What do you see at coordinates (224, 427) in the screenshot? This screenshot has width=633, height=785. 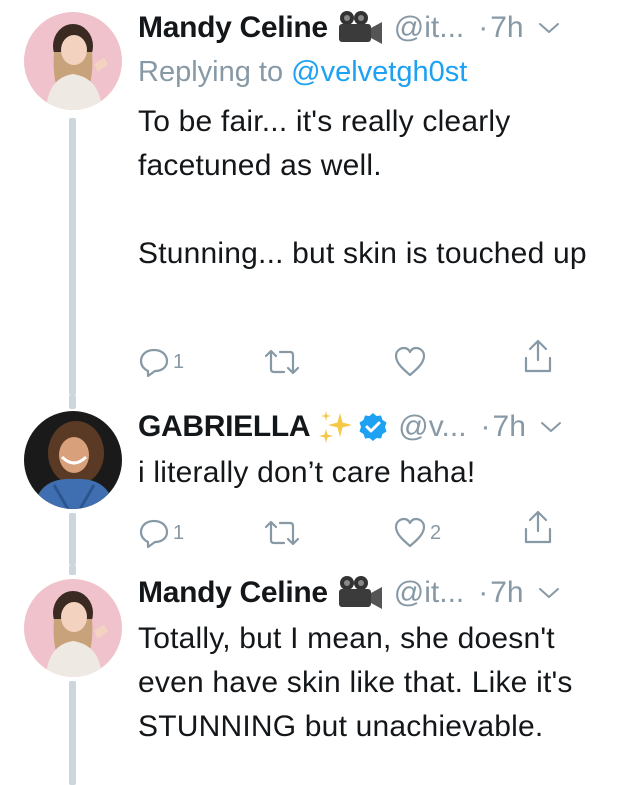 I see `display-name: GABRIELLA` at bounding box center [224, 427].